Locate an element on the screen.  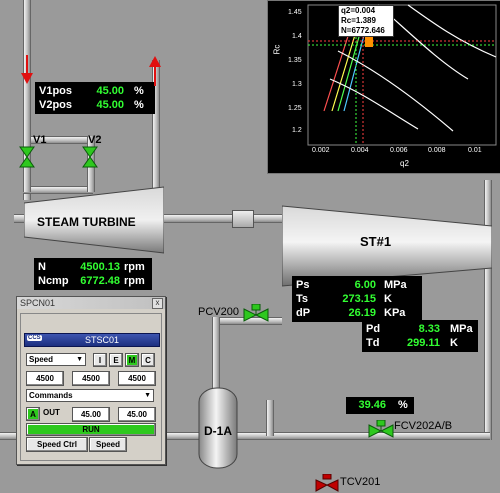
td-value: 299.11 is located at coordinates (423, 343).